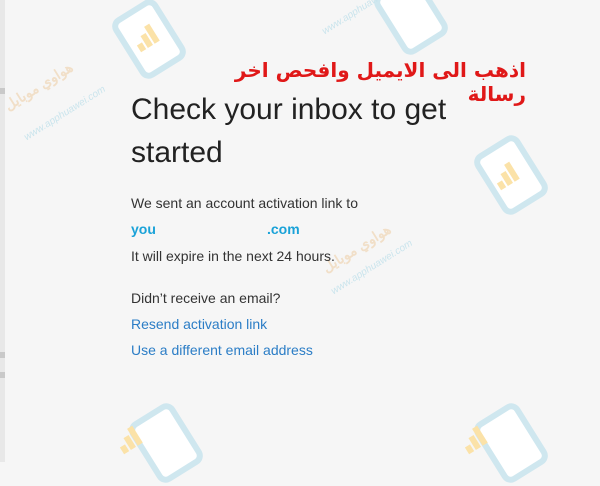 The image size is (600, 486). I want to click on watermark-url: www.apphuawei.com, so click(363, 19).